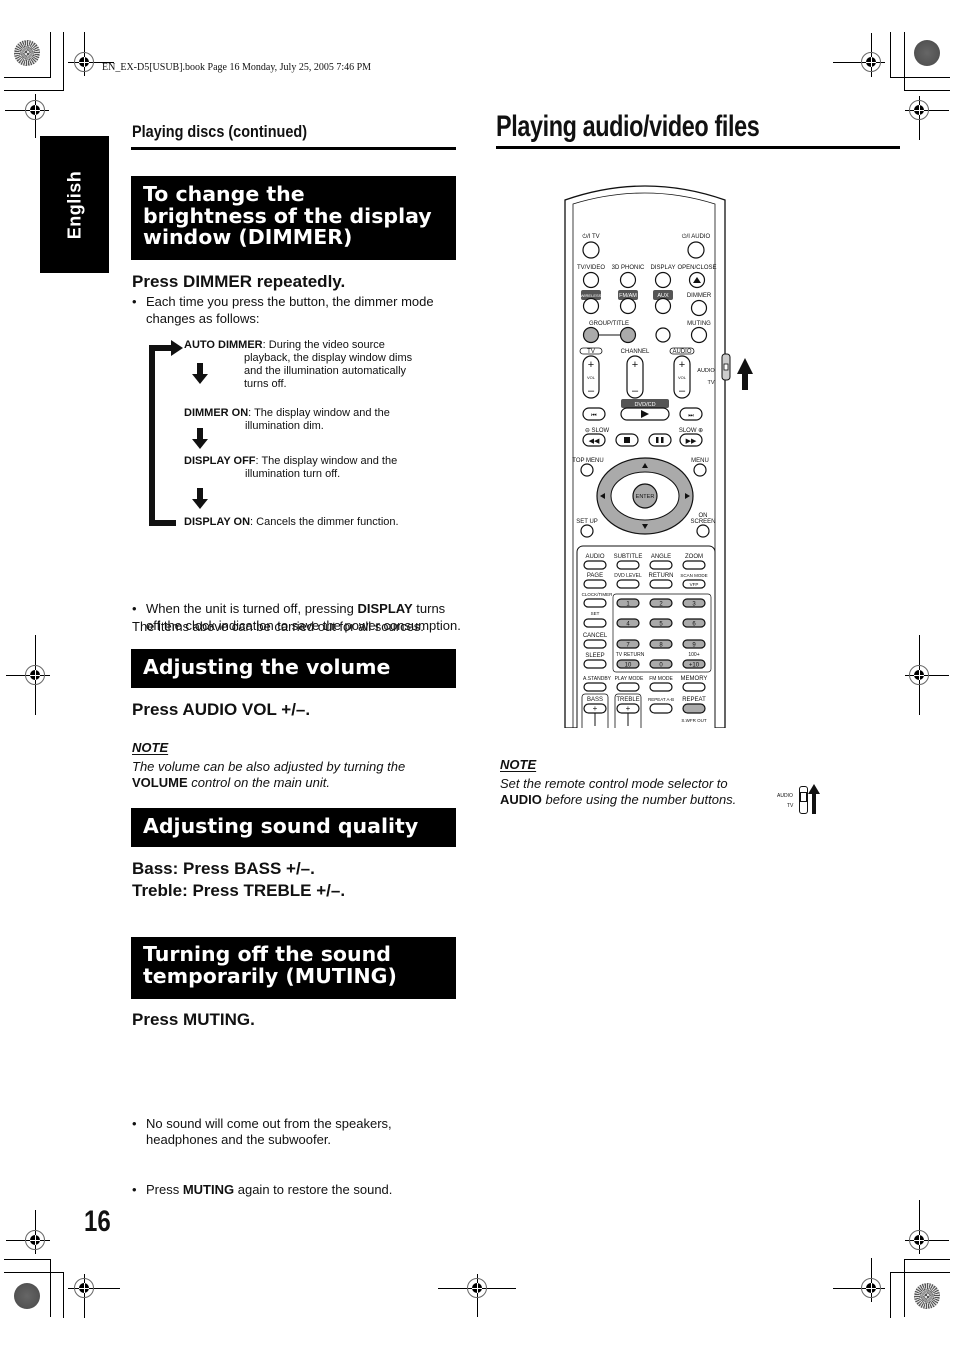 This screenshot has width=954, height=1351. What do you see at coordinates (663, 280) in the screenshot?
I see `display-button` at bounding box center [663, 280].